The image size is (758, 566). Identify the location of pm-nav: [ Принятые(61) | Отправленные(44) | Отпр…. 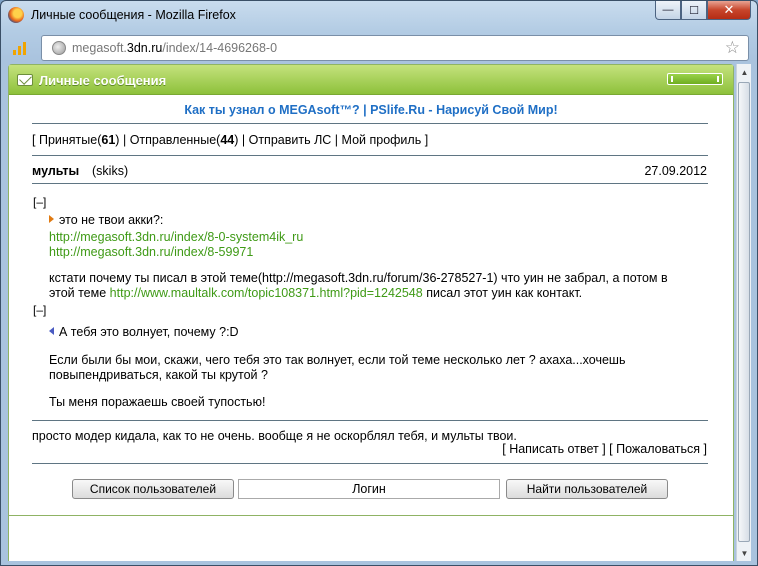
(230, 140).